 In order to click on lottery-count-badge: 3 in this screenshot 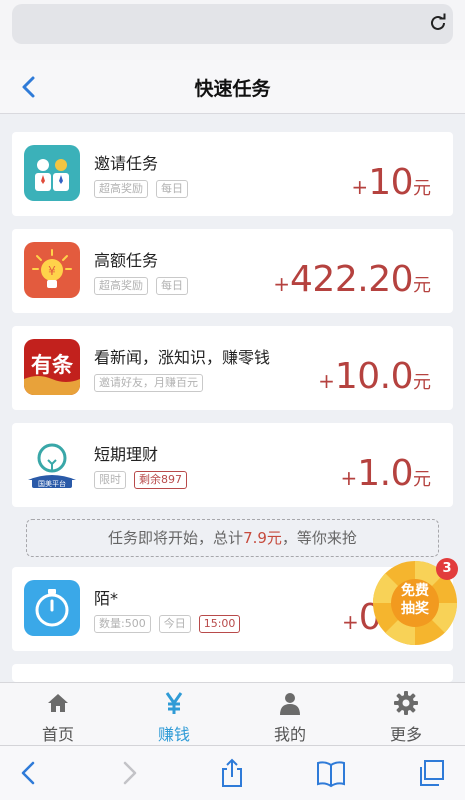, I will do `click(447, 569)`.